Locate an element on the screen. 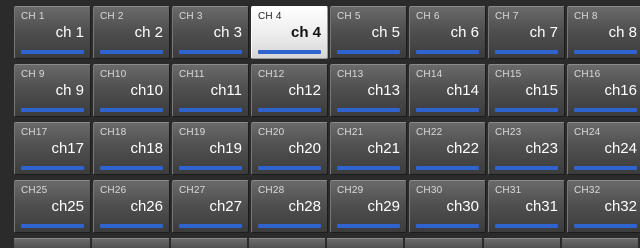  channel-button: CH30 ch30 is located at coordinates (447, 206).